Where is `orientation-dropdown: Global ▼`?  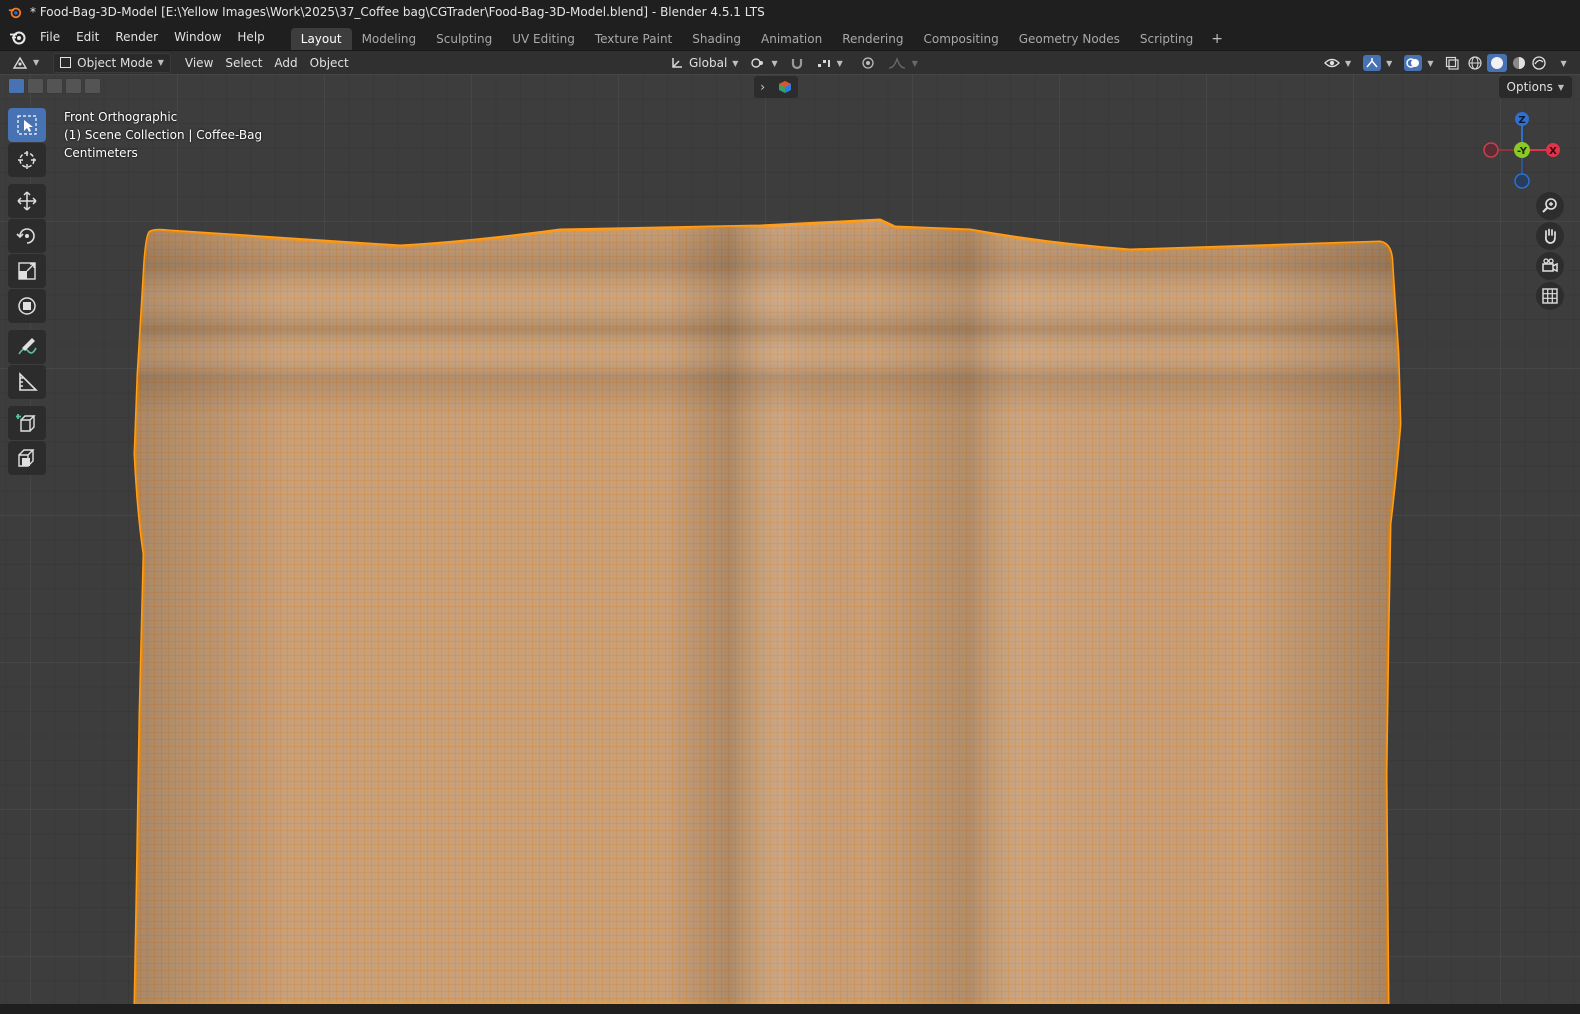
orientation-dropdown: Global ▼ is located at coordinates (704, 63).